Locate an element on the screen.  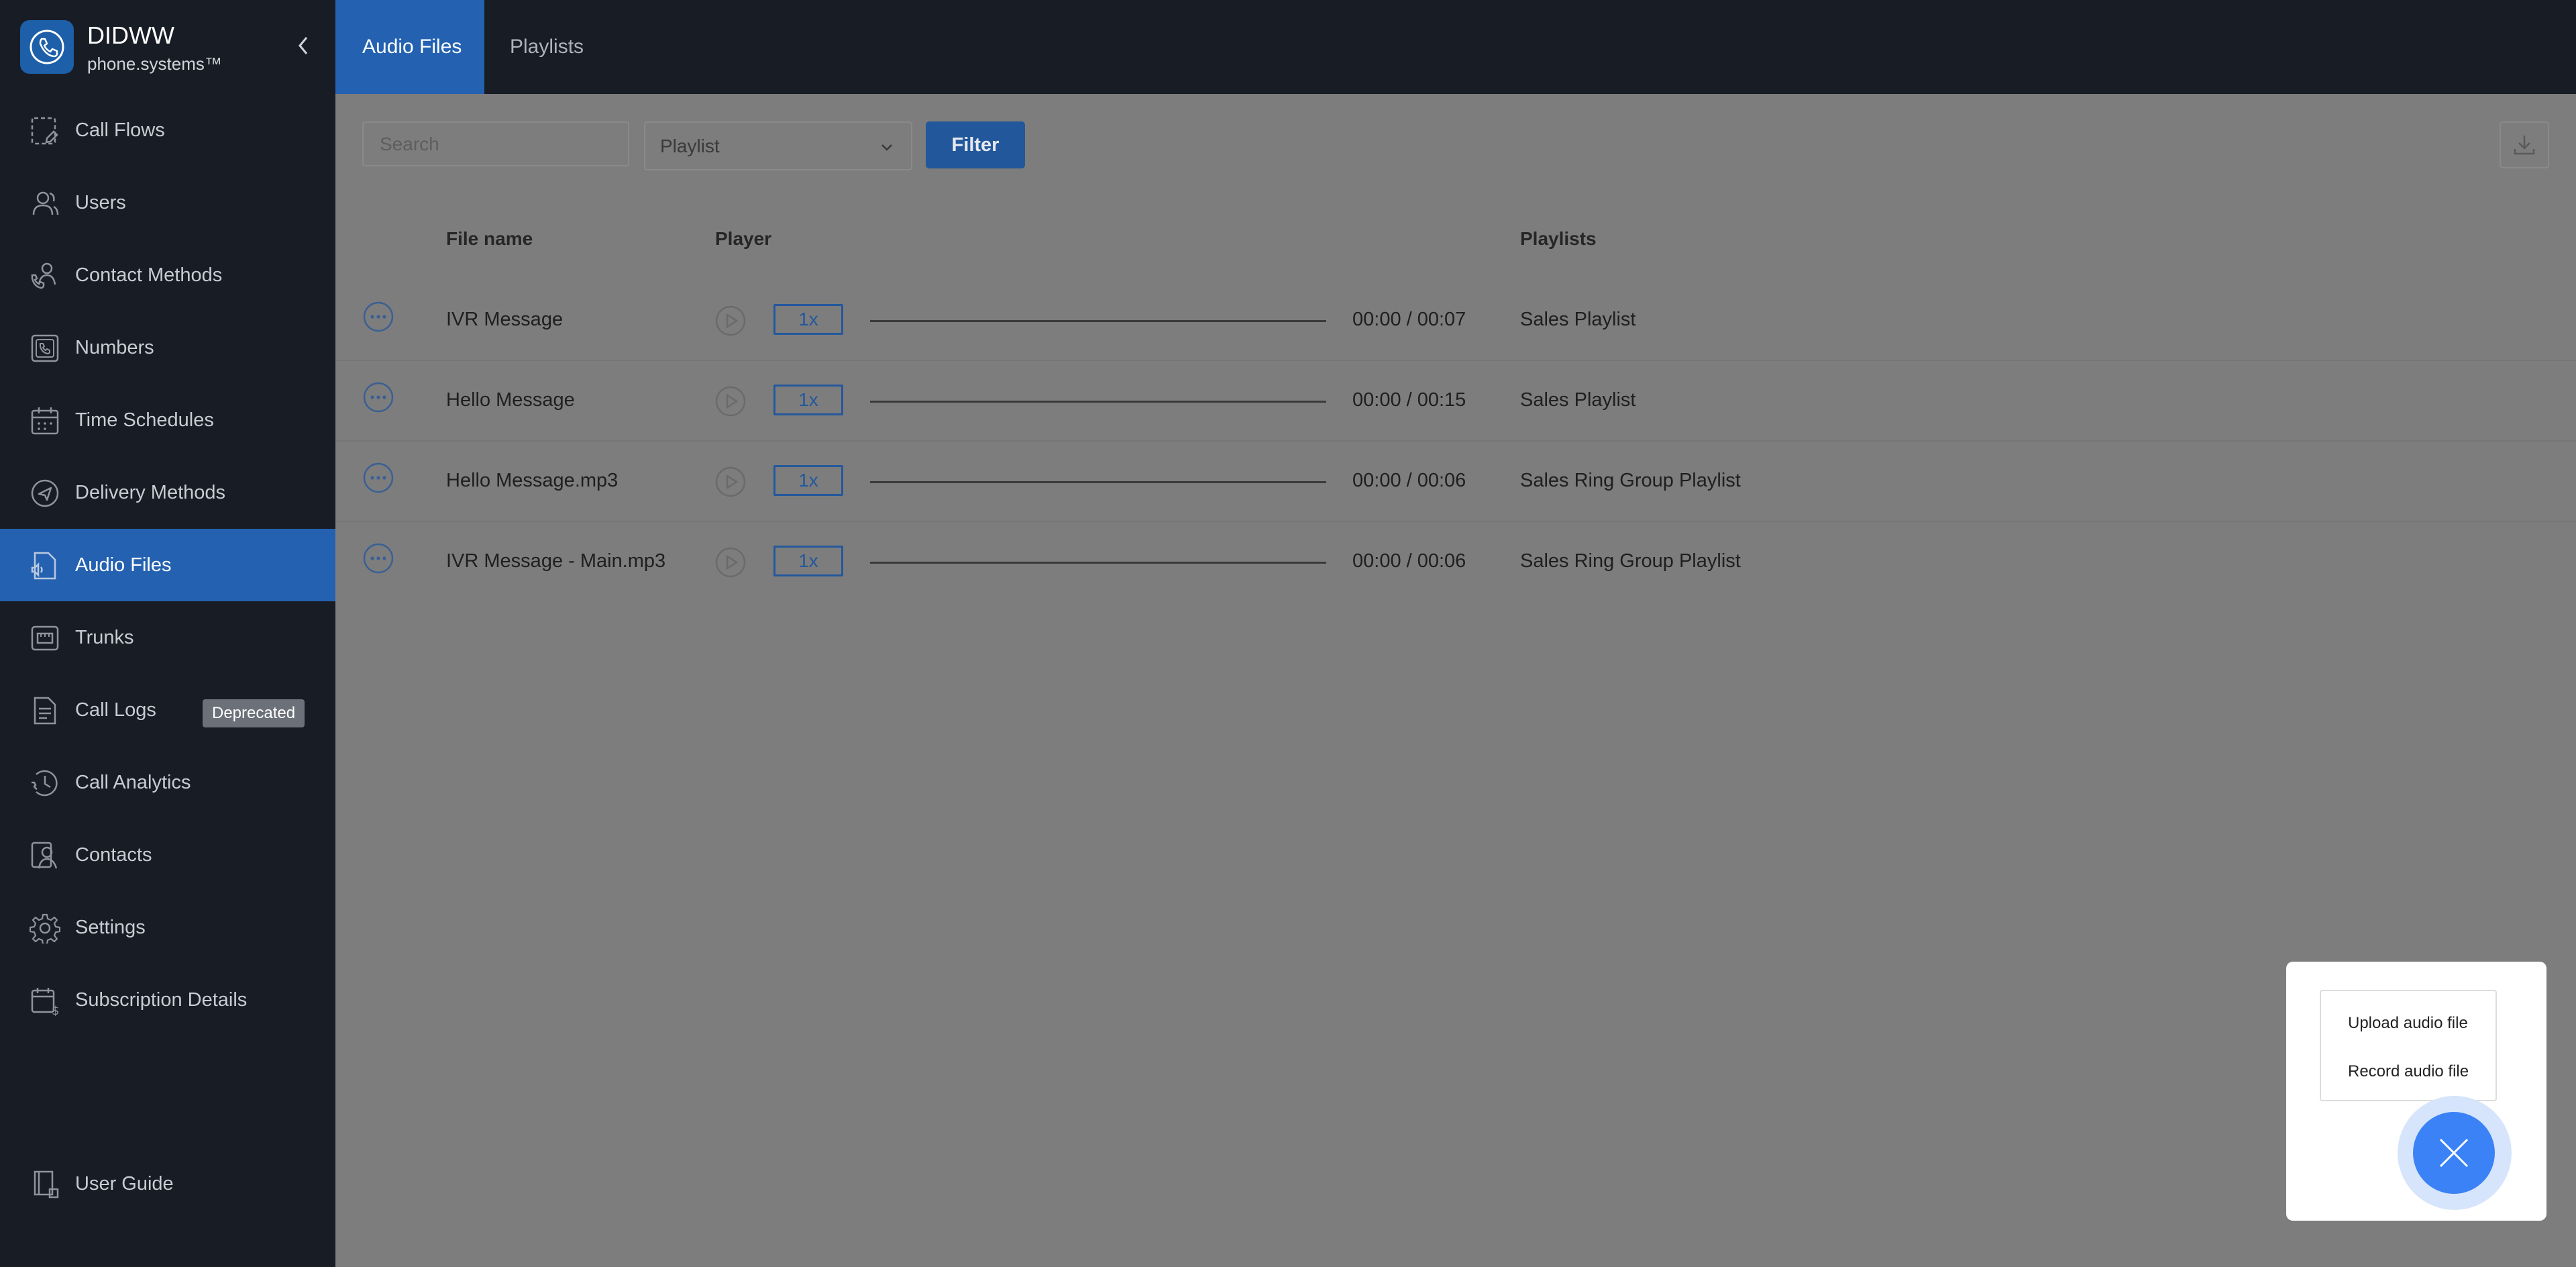
sidebar-item-label: Delivery Methods is located at coordinates (150, 492).